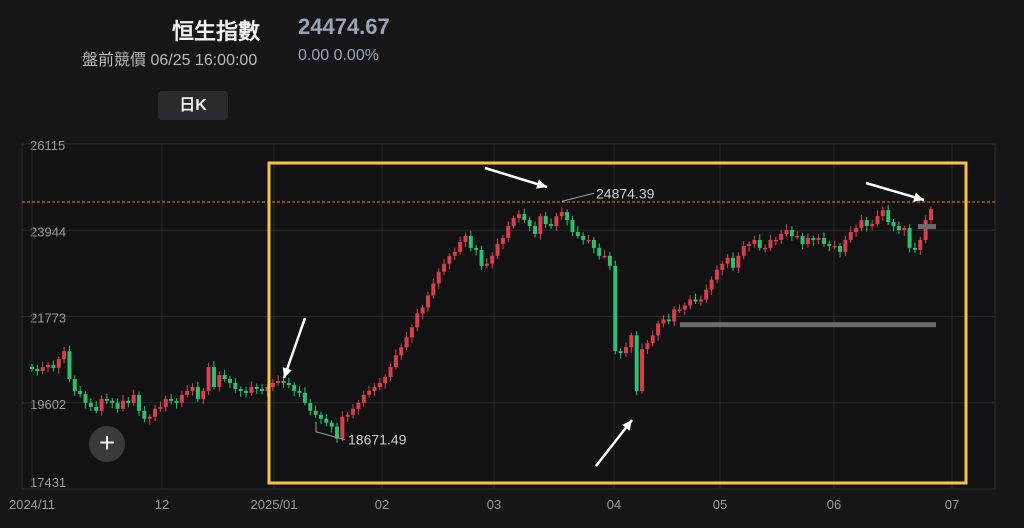 The width and height of the screenshot is (1024, 528). I want to click on plus-icon: +, so click(107, 444).